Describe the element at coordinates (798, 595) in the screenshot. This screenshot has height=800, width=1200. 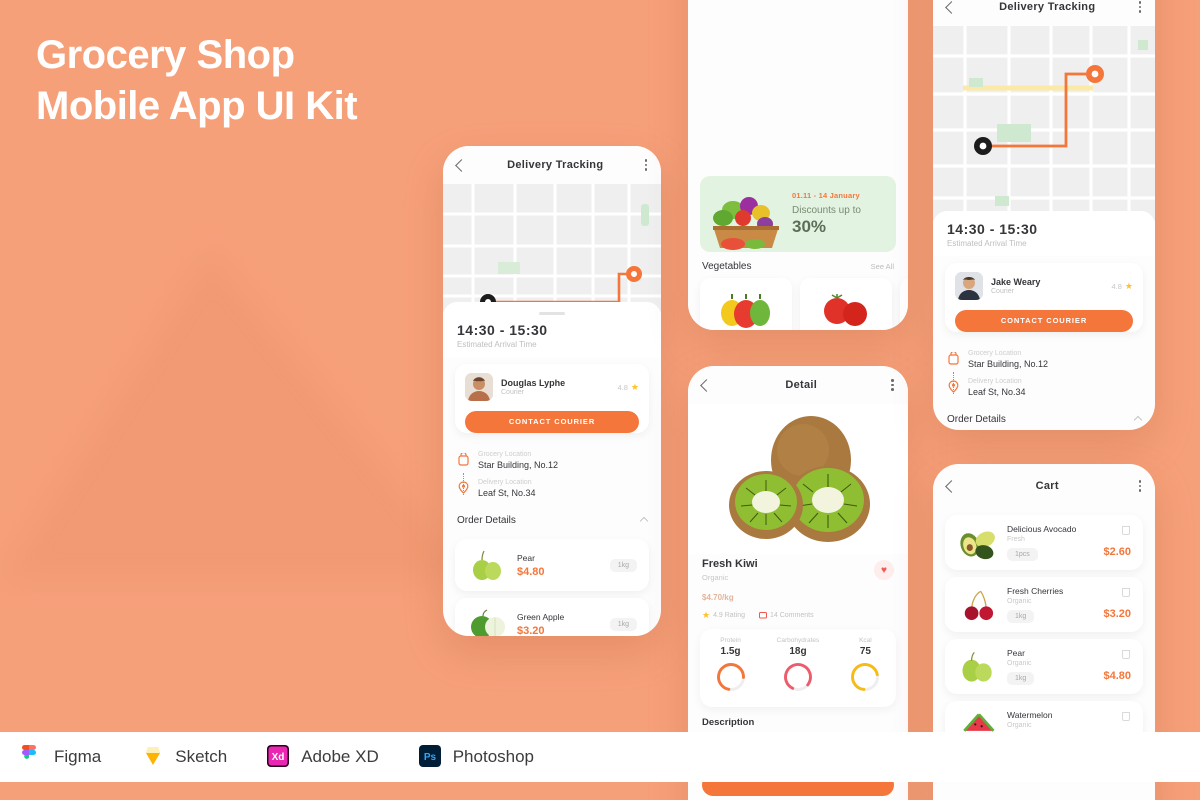
I see `product-price: $4.70/kg` at that location.